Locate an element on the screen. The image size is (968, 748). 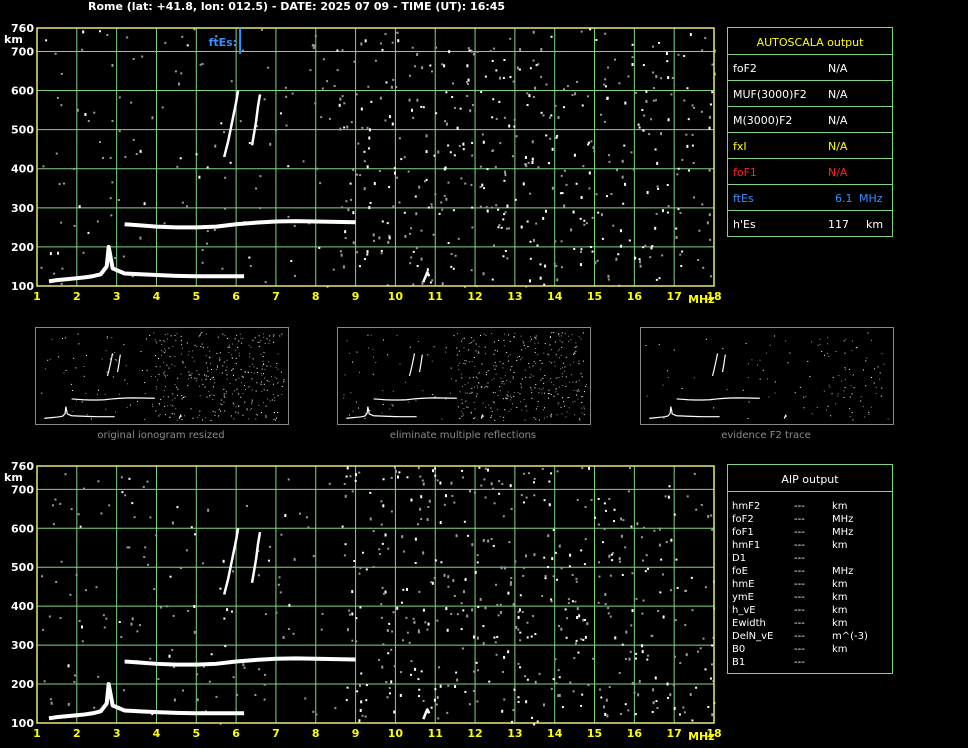
autoscala-row-unit: MHz is located at coordinates (871, 198).